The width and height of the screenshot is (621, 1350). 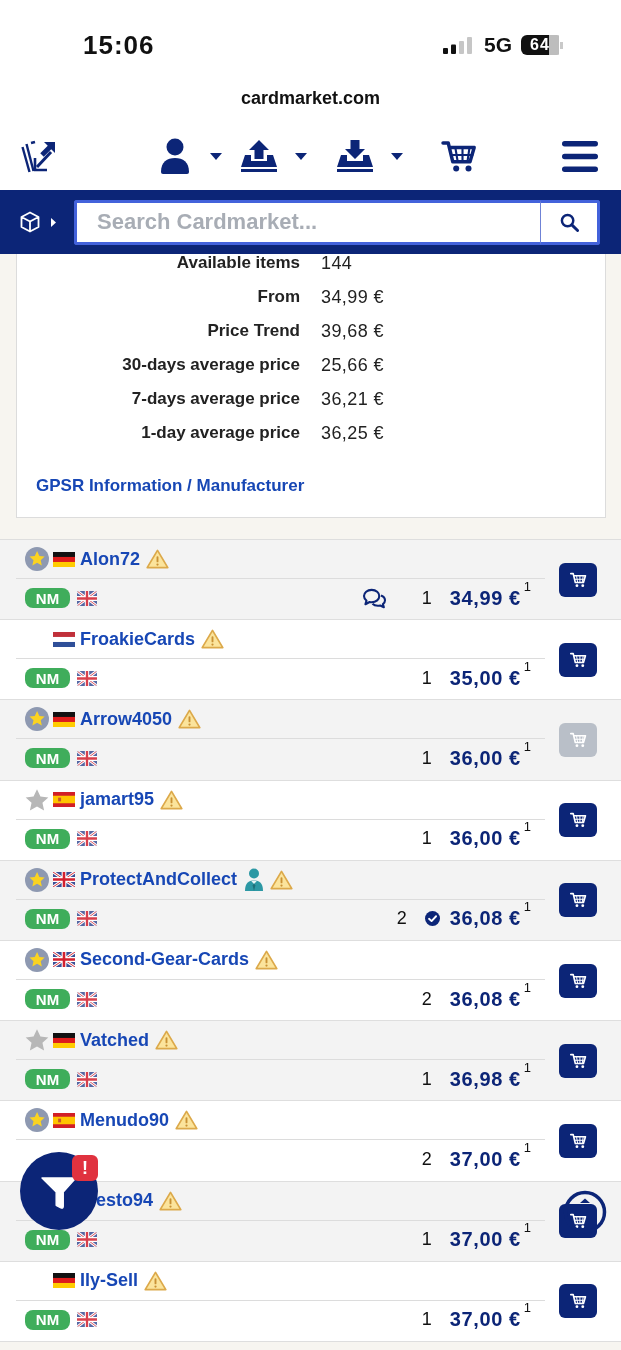 I want to click on seller-name: Second-Gear-Cards, so click(x=165, y=960).